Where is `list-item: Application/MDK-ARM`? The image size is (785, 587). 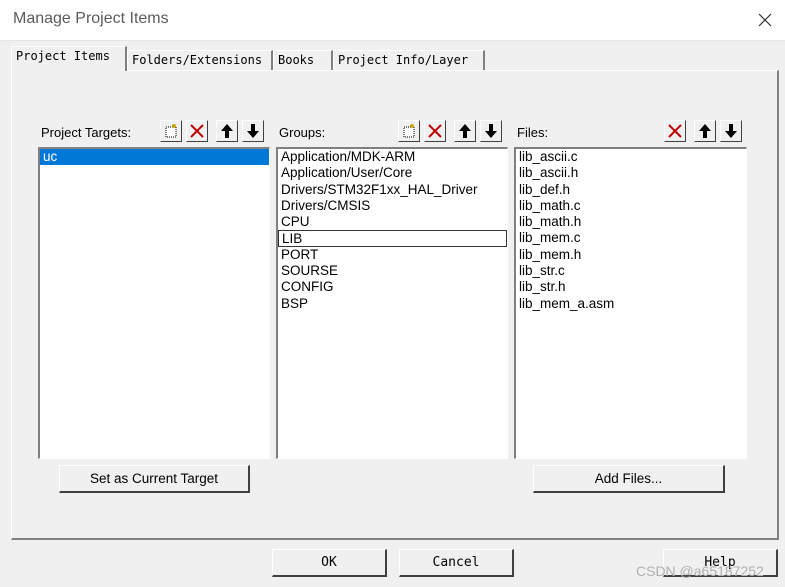
list-item: Application/MDK-ARM is located at coordinates (392, 157).